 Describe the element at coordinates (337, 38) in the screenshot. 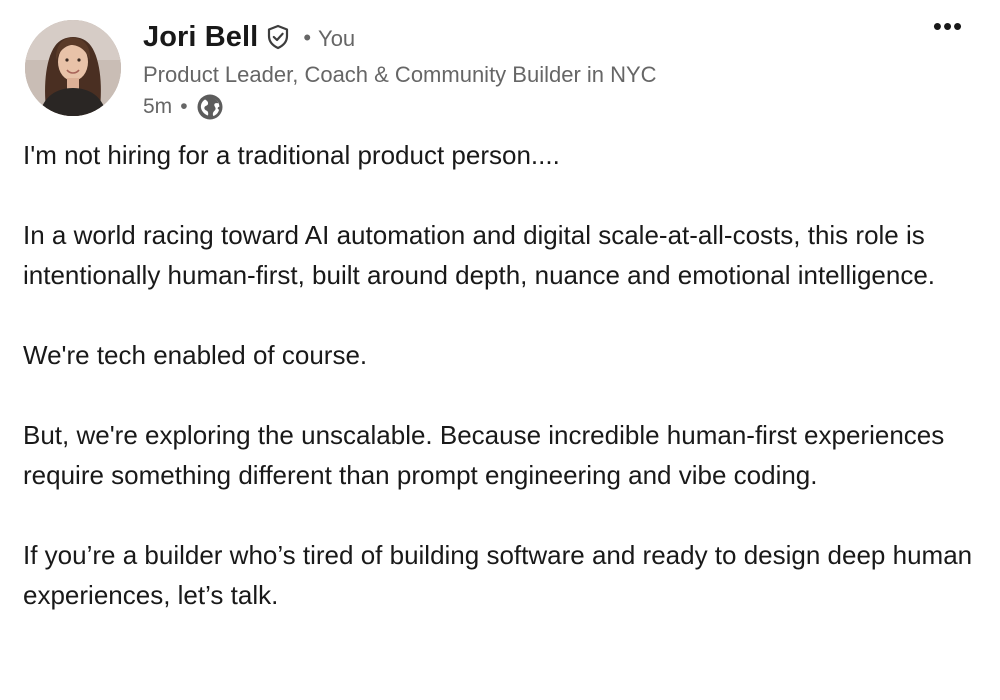

I see `connection-degree: You` at that location.